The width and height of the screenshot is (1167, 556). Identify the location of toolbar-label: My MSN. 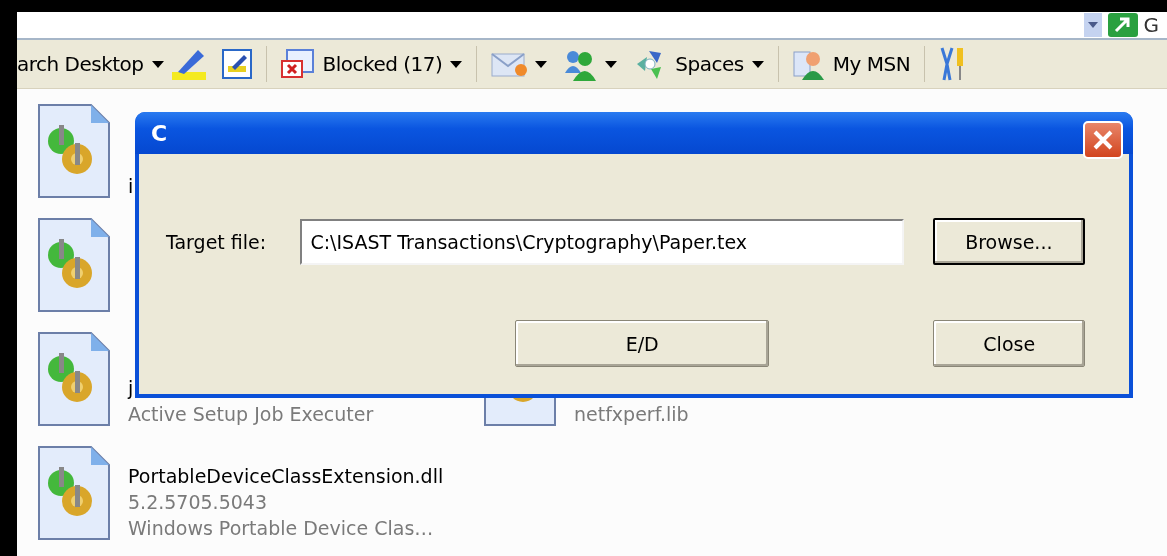
(871, 64).